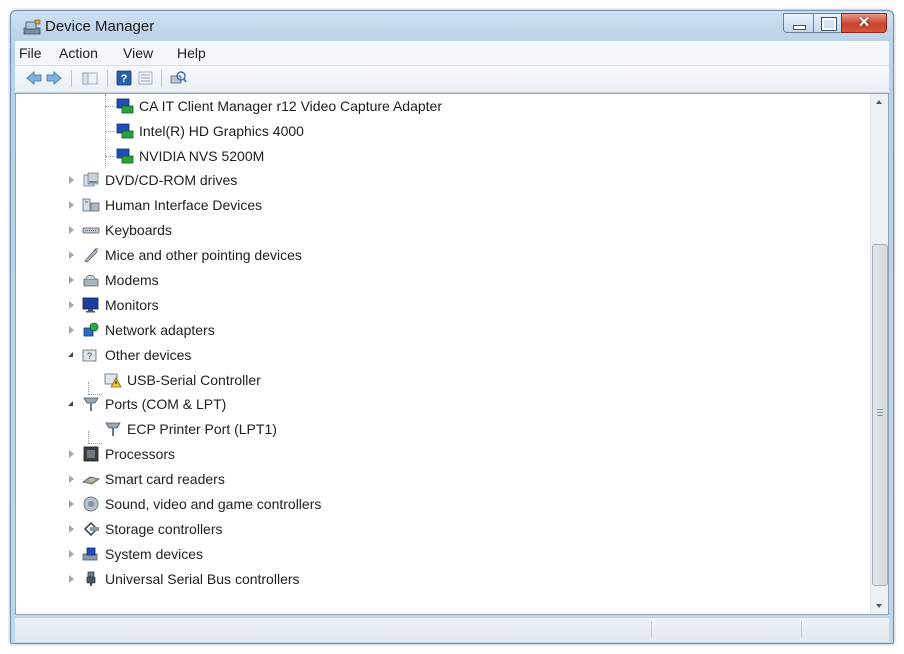  What do you see at coordinates (190, 429) in the screenshot?
I see `tree-item-ecp-printer-port: ECP Printer Port (LPT1)` at bounding box center [190, 429].